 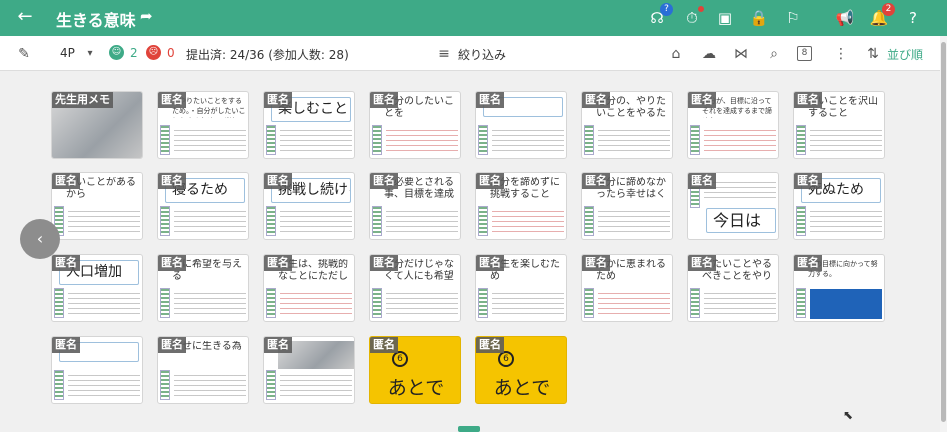 What do you see at coordinates (309, 206) in the screenshot?
I see `student-card: 挑戦し続ける匿名` at bounding box center [309, 206].